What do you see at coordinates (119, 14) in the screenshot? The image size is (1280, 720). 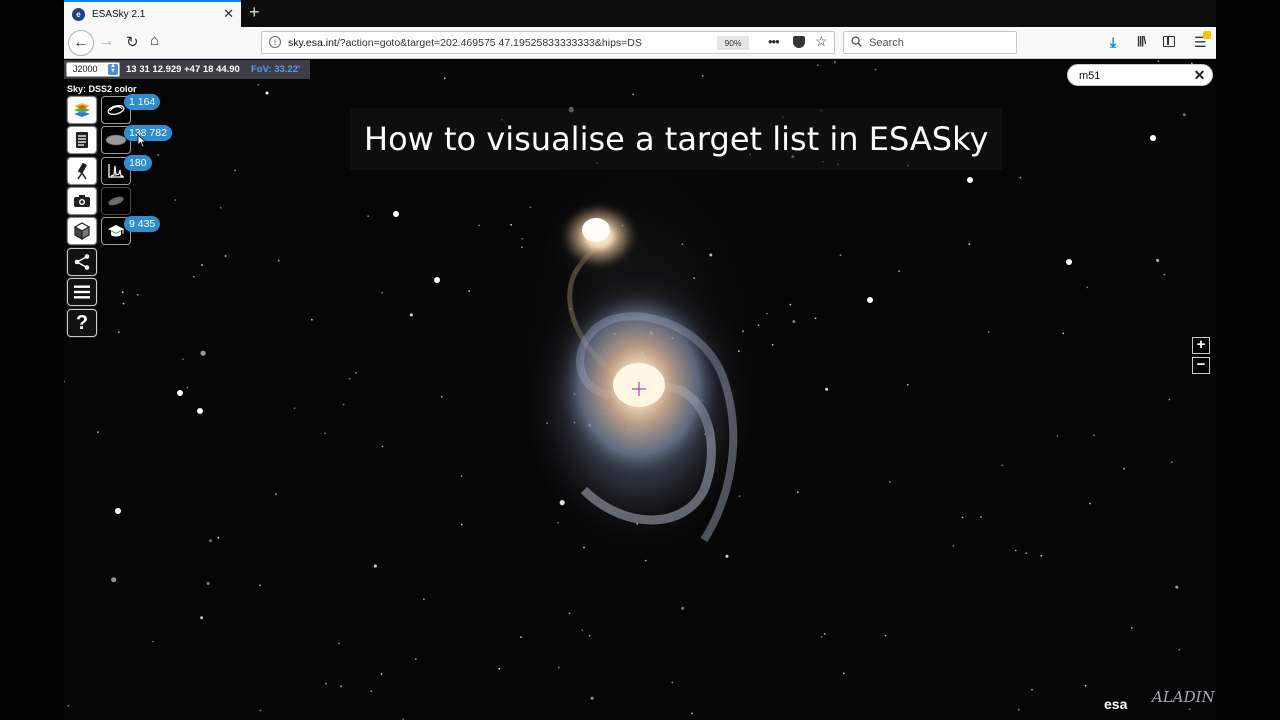 I see `tab-title: ESASky 2.1` at bounding box center [119, 14].